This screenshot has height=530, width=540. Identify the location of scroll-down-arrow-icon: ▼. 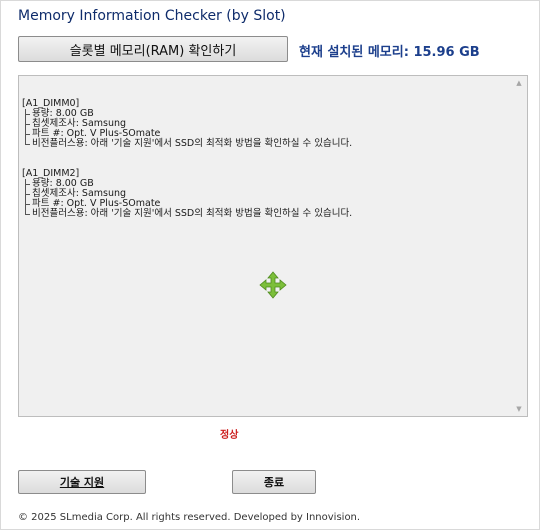
(519, 409).